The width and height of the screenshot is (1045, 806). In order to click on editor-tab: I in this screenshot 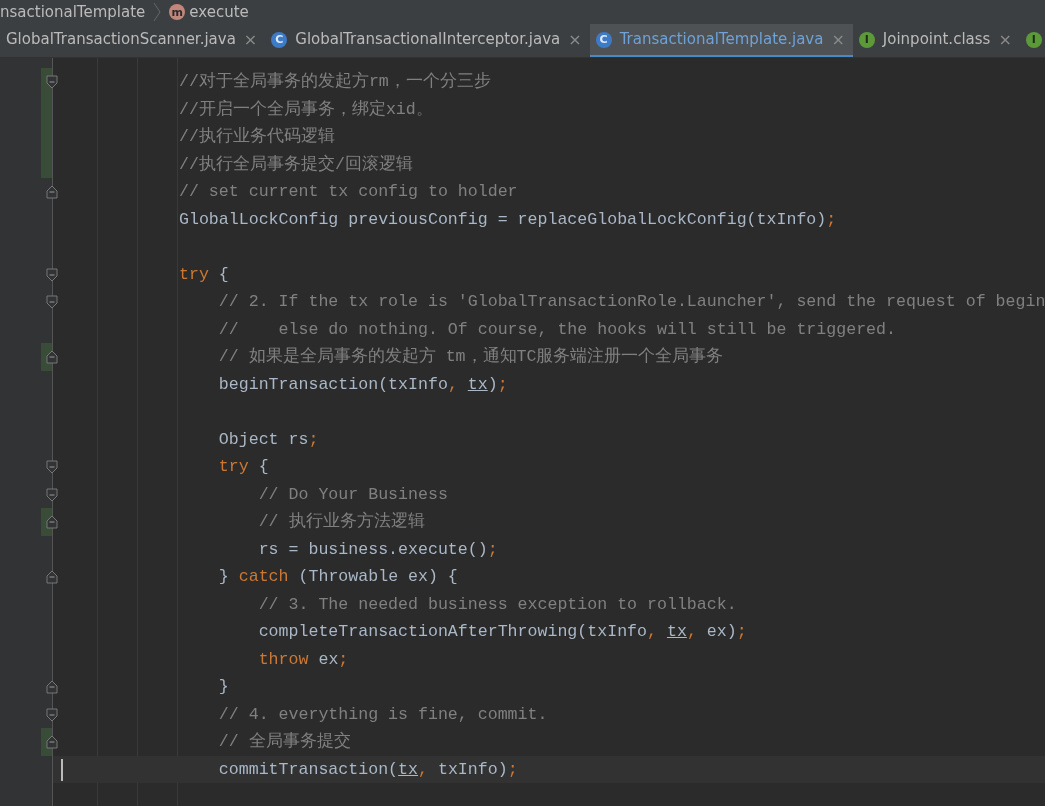, I will do `click(1032, 40)`.